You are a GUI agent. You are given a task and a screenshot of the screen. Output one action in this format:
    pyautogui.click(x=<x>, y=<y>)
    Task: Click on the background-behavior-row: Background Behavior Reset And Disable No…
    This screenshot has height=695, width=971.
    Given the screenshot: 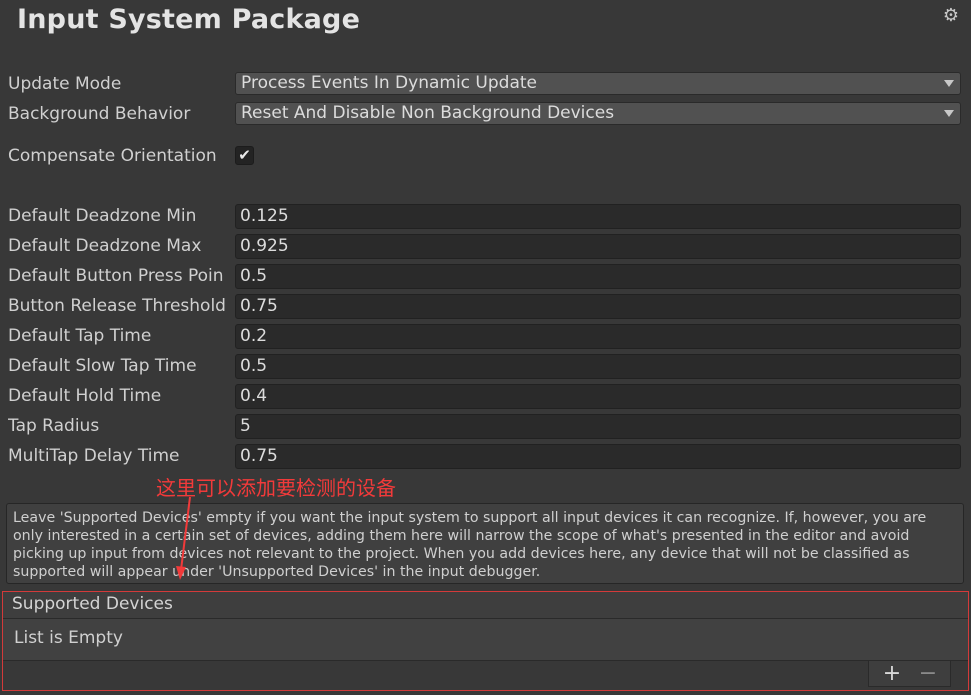 What is the action you would take?
    pyautogui.click(x=485, y=114)
    